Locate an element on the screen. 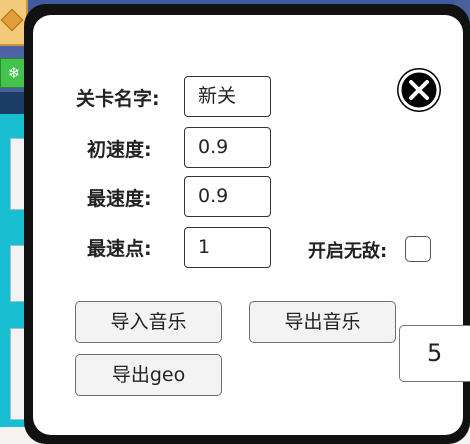 The height and width of the screenshot is (444, 470). gem-icon is located at coordinates (12, 20).